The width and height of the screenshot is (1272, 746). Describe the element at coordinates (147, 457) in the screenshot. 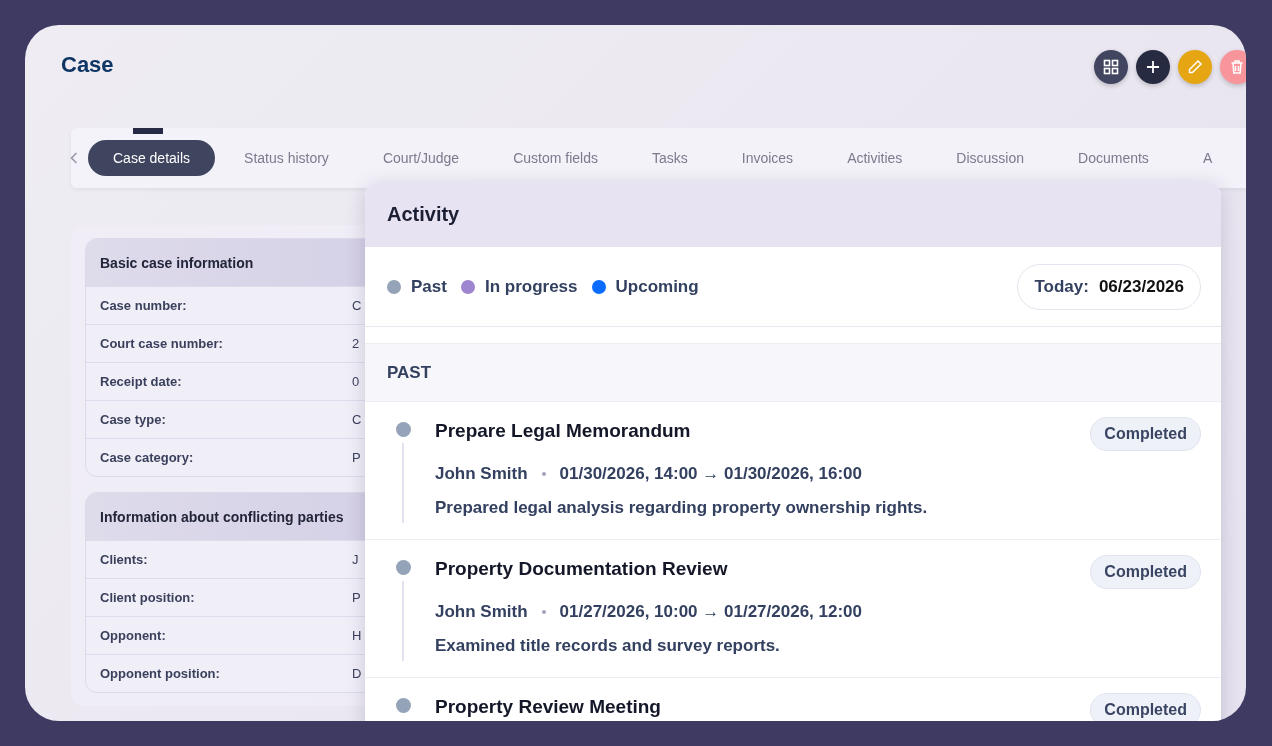

I see `field-label: Case category:` at that location.